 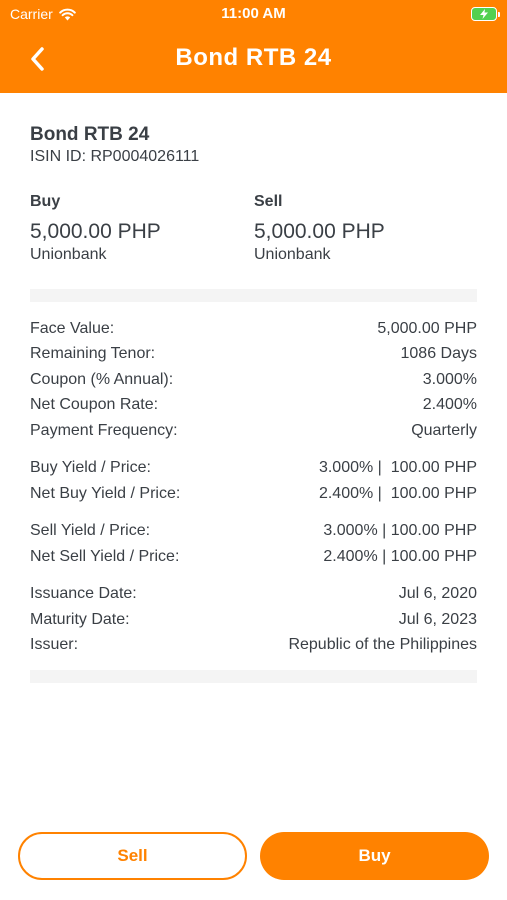 I want to click on detail-value: 3.000%, so click(x=449, y=379).